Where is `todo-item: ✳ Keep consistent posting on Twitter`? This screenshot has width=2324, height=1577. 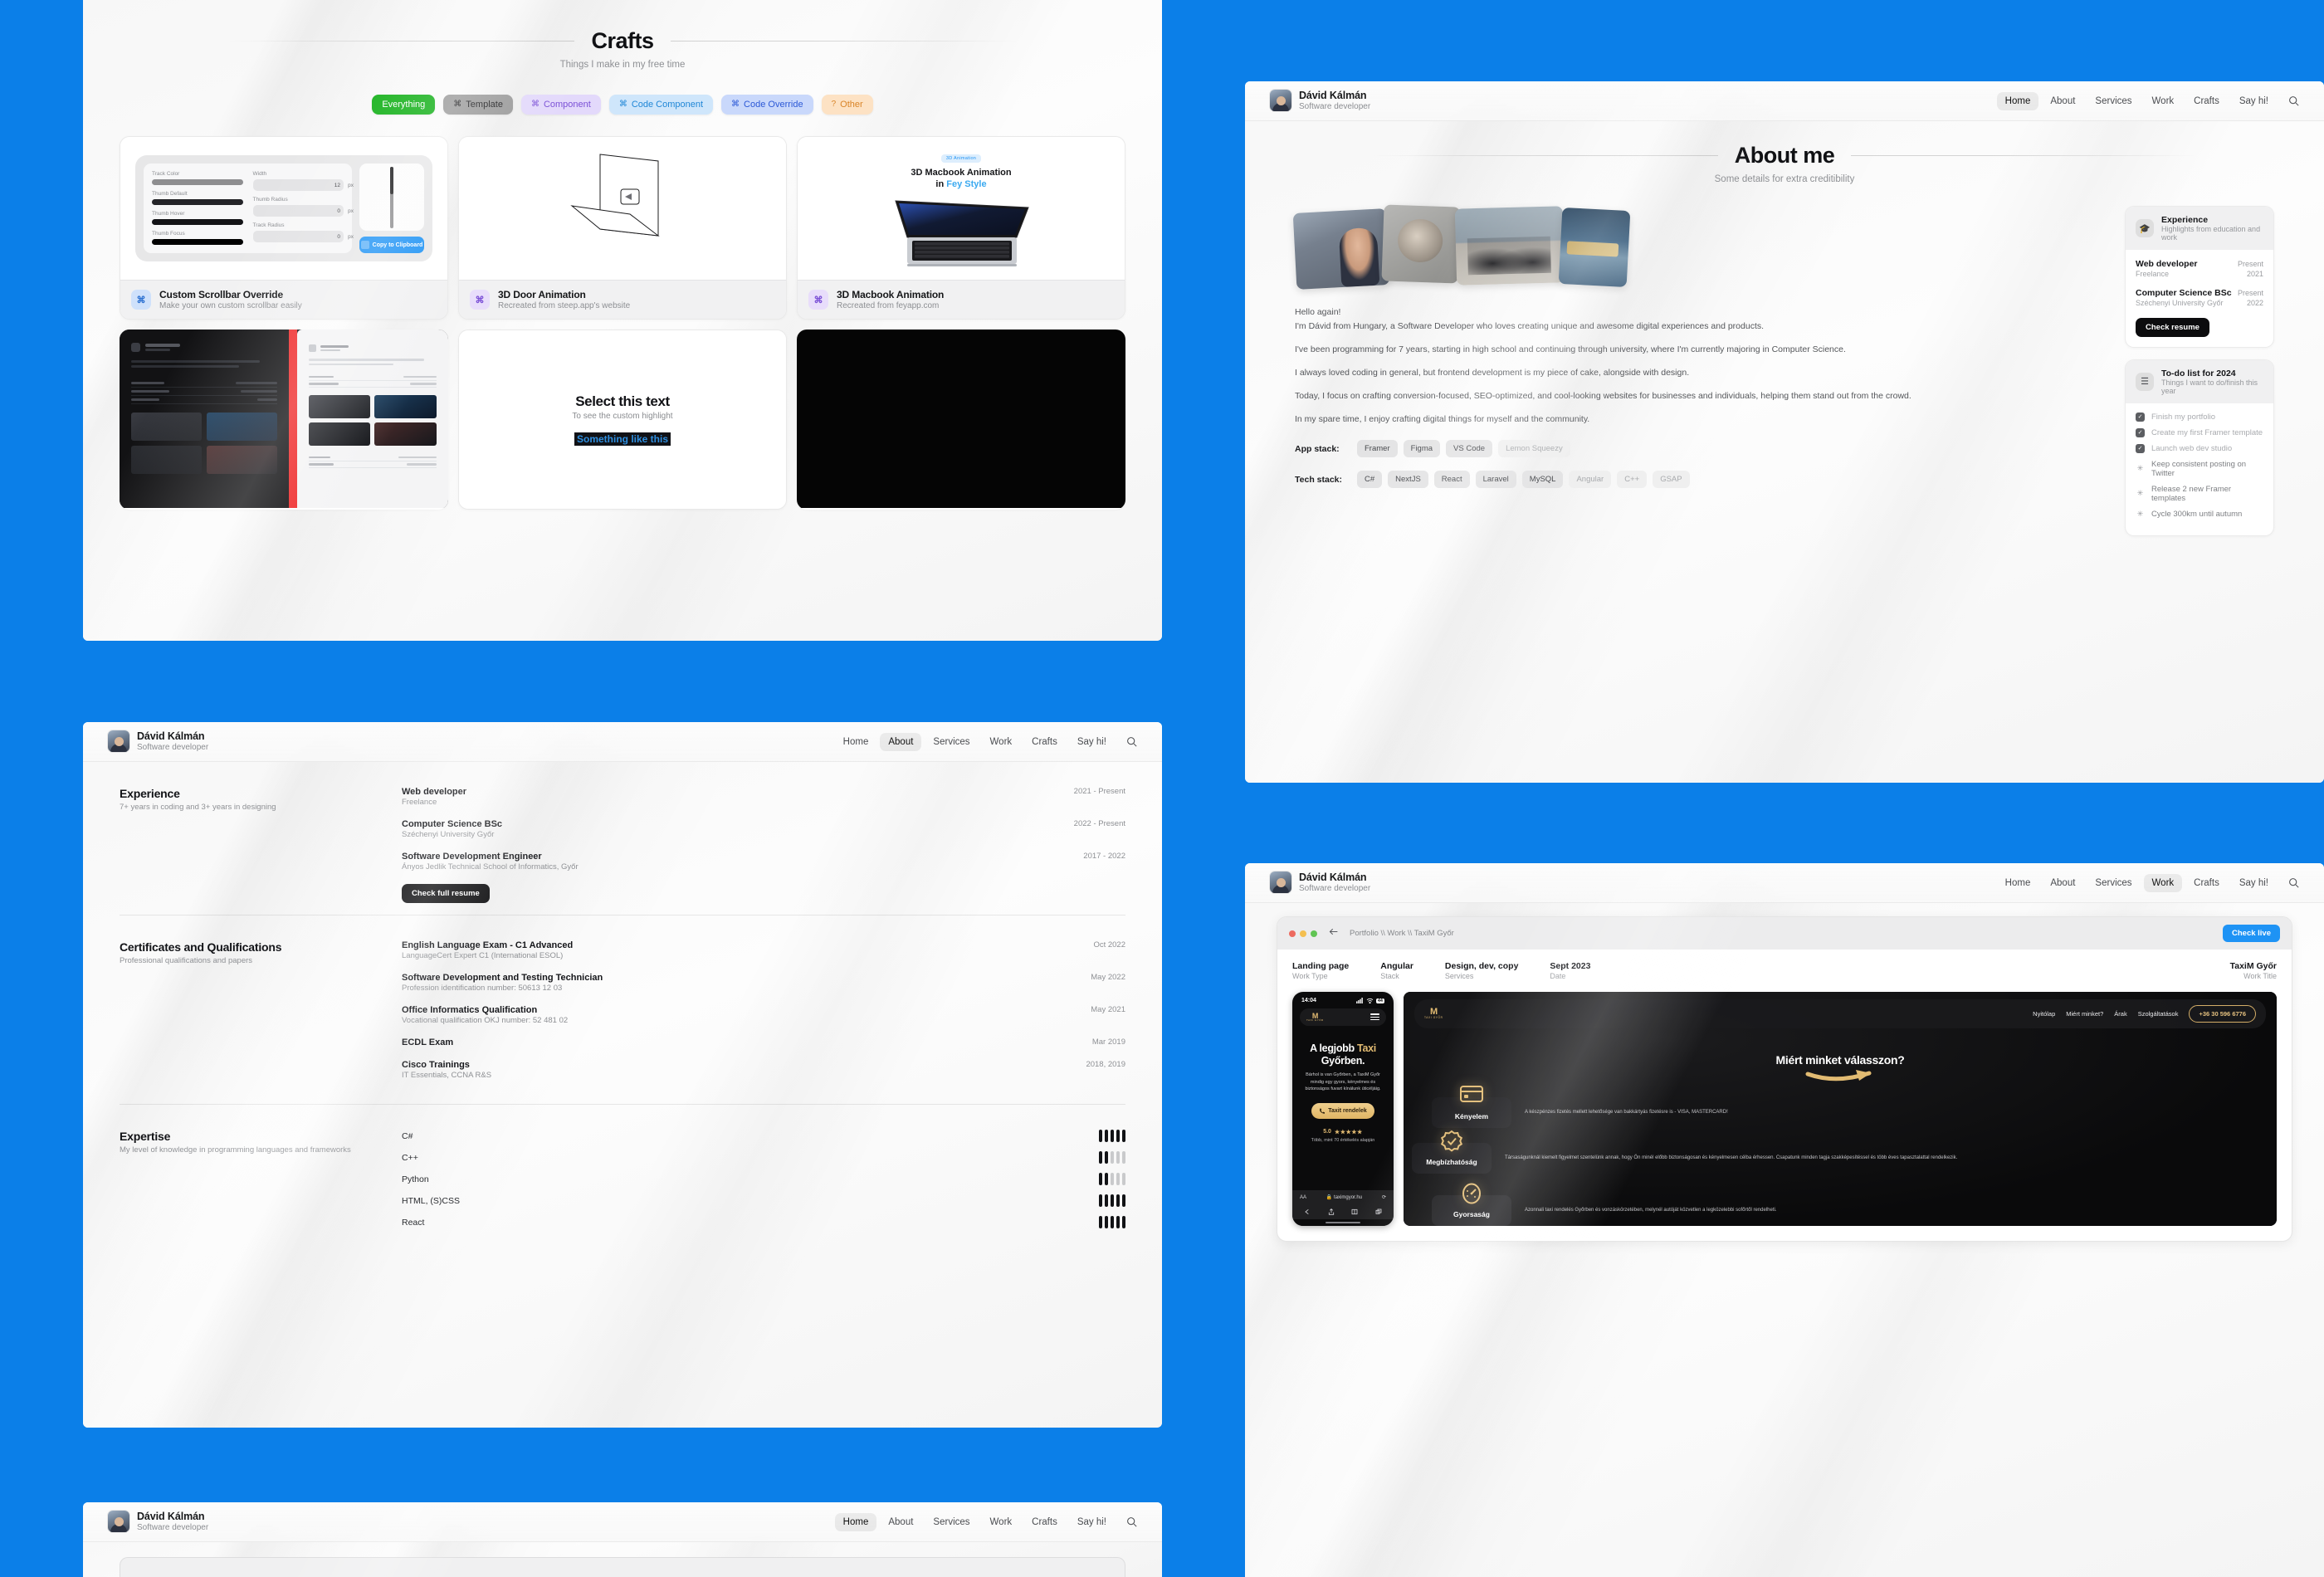
todo-item: ✳ Keep consistent posting on Twitter is located at coordinates (2200, 469).